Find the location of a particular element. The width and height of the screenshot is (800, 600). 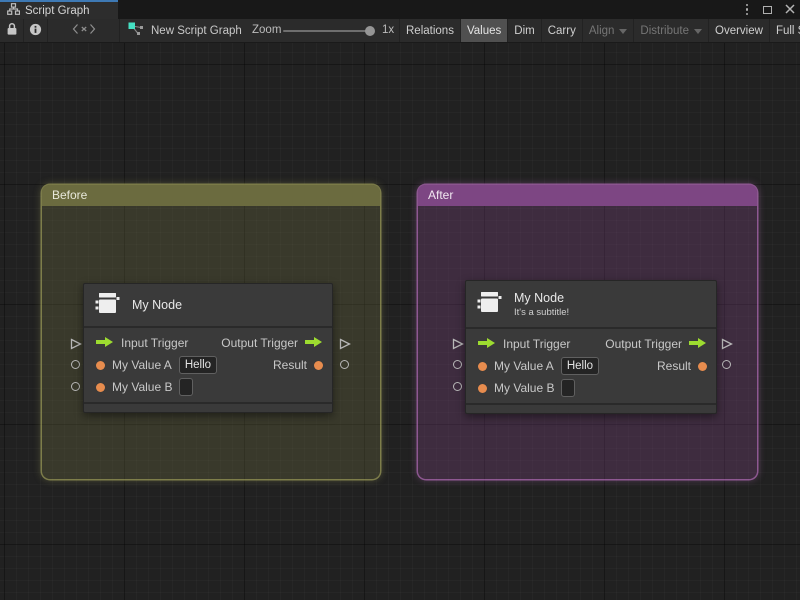

dim-label: Dim is located at coordinates (524, 30).